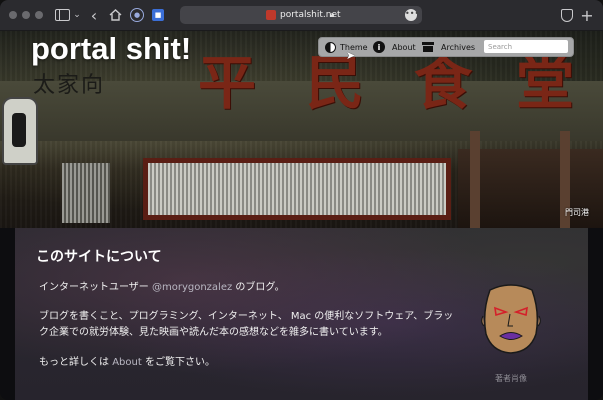  I want to click on mouse-cursor-icon: ➤, so click(351, 55).